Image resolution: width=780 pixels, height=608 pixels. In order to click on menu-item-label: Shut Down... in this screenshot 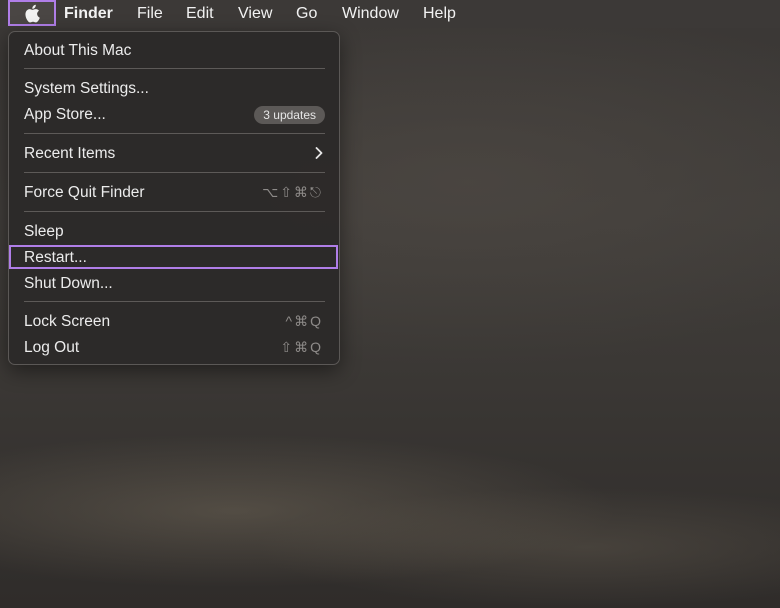, I will do `click(68, 283)`.